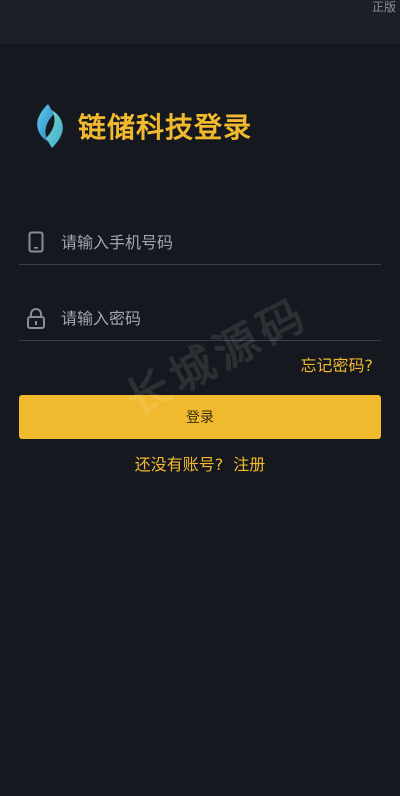 This screenshot has width=400, height=796. What do you see at coordinates (200, 417) in the screenshot?
I see `login-button: 登录` at bounding box center [200, 417].